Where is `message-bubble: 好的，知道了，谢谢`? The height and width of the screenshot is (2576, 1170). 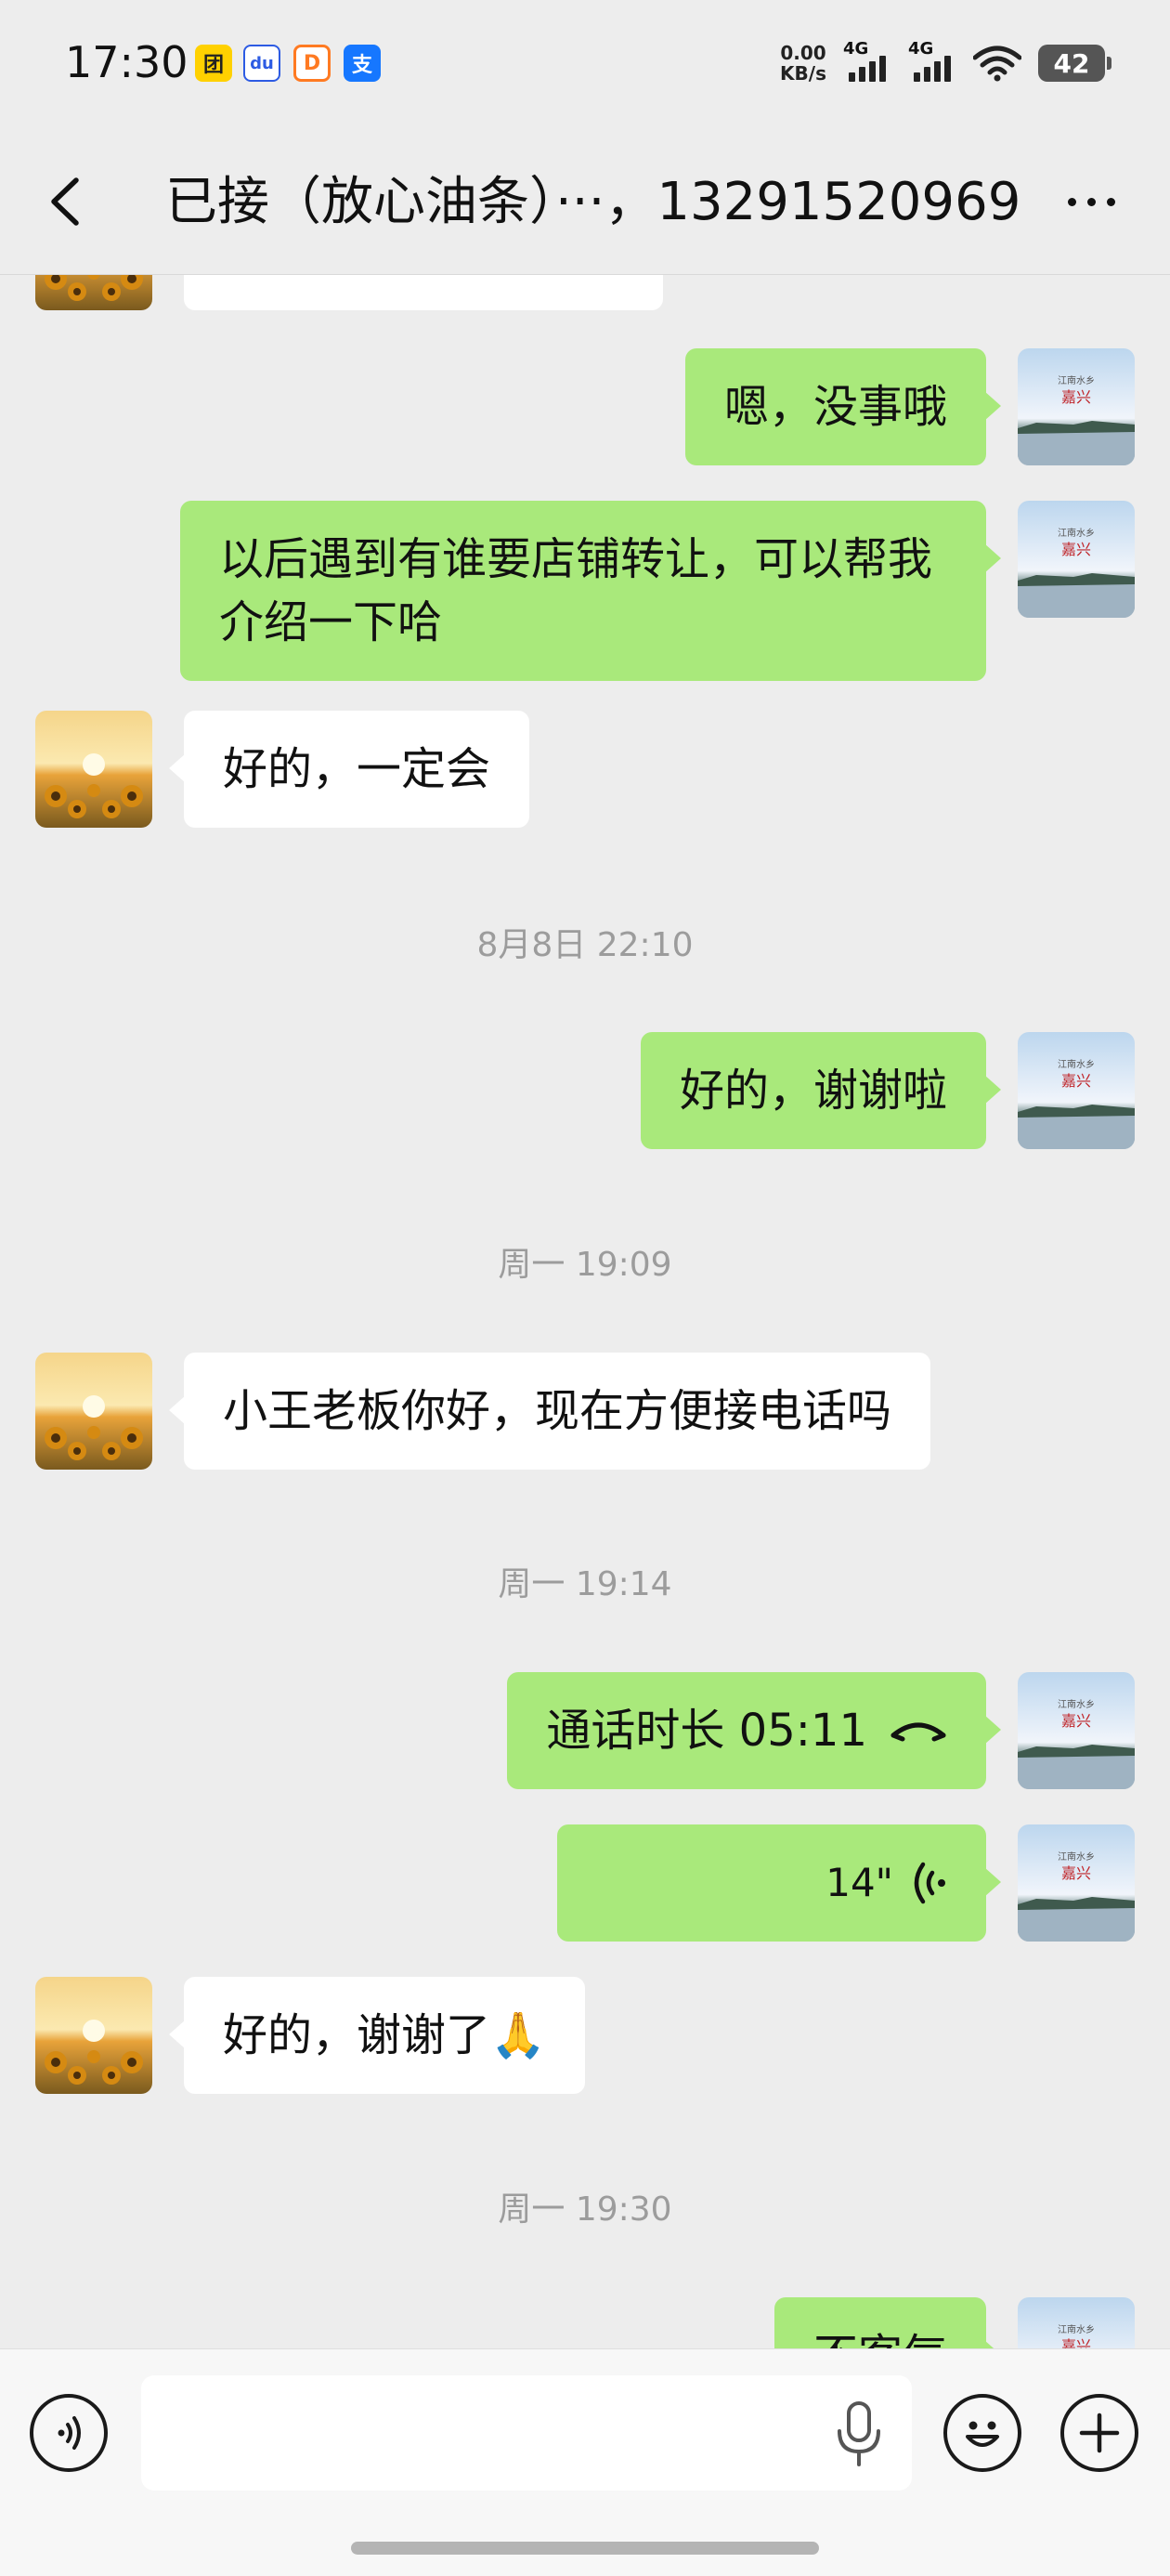
message-bubble: 好的，知道了，谢谢 is located at coordinates (424, 293).